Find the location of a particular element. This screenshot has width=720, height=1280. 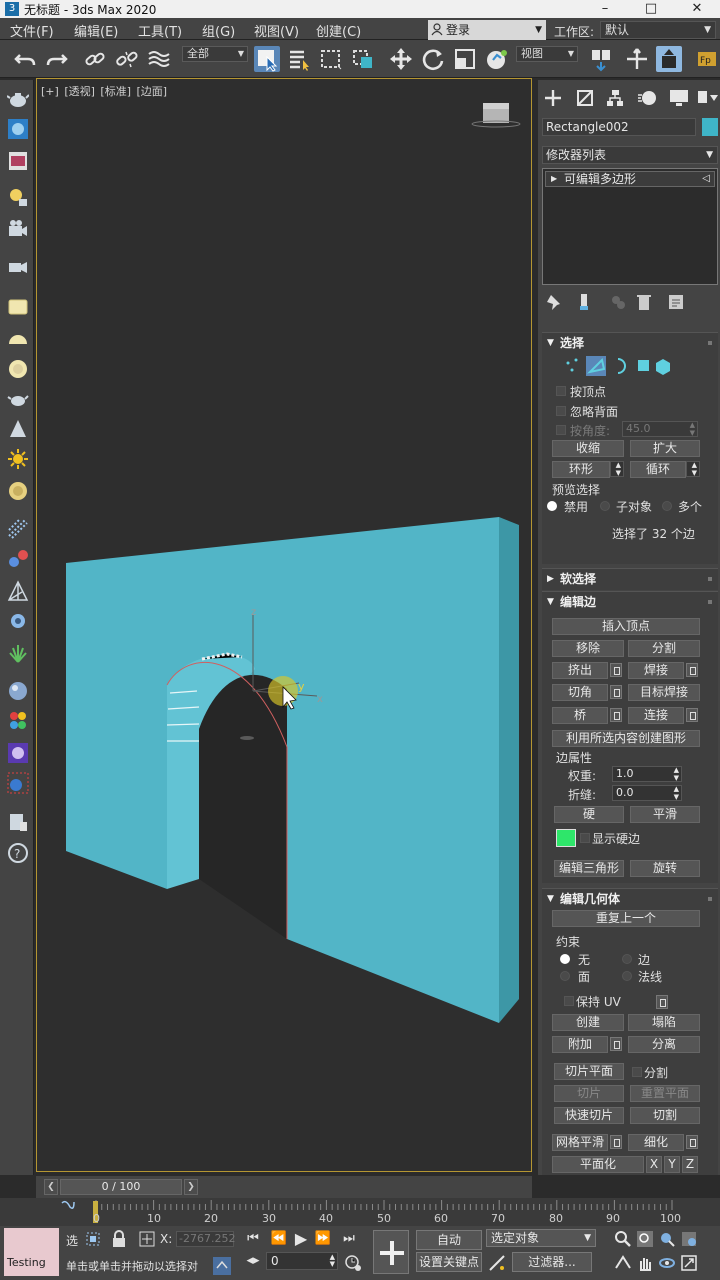

hard-button: 硬 is located at coordinates (589, 814).